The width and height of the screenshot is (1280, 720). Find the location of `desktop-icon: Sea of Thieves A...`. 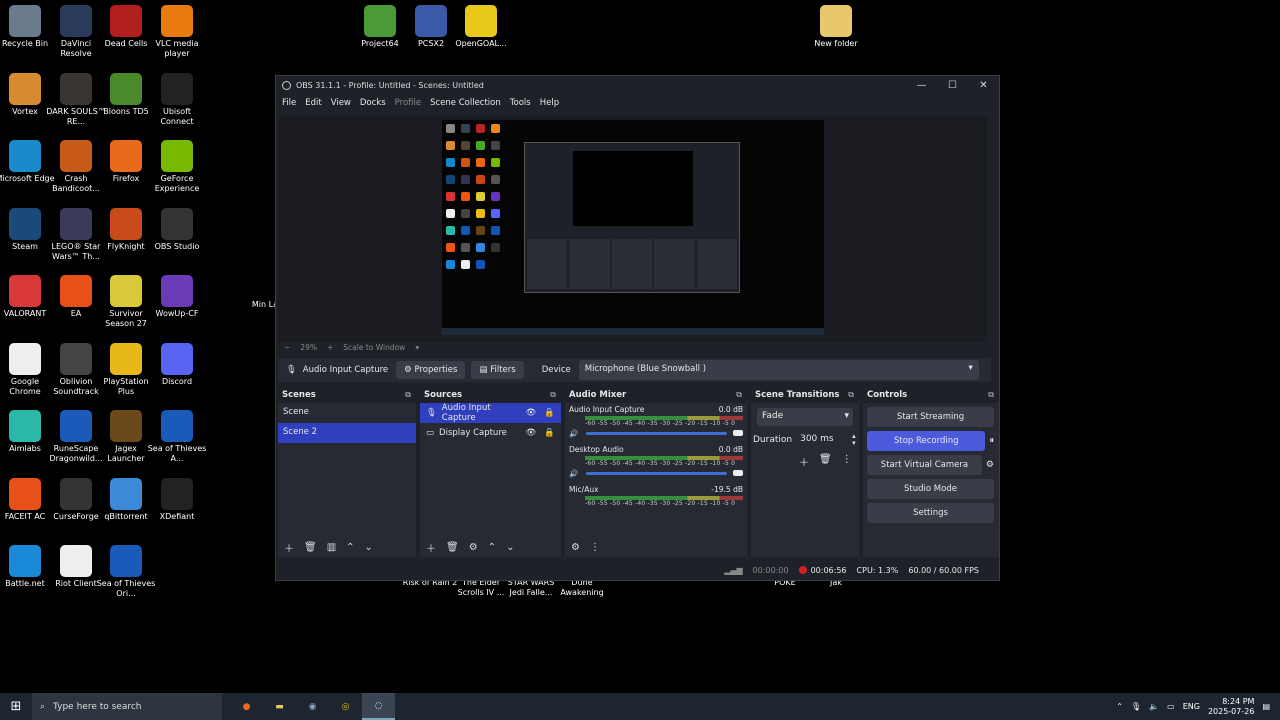

desktop-icon: Sea of Thieves A... is located at coordinates (177, 437).